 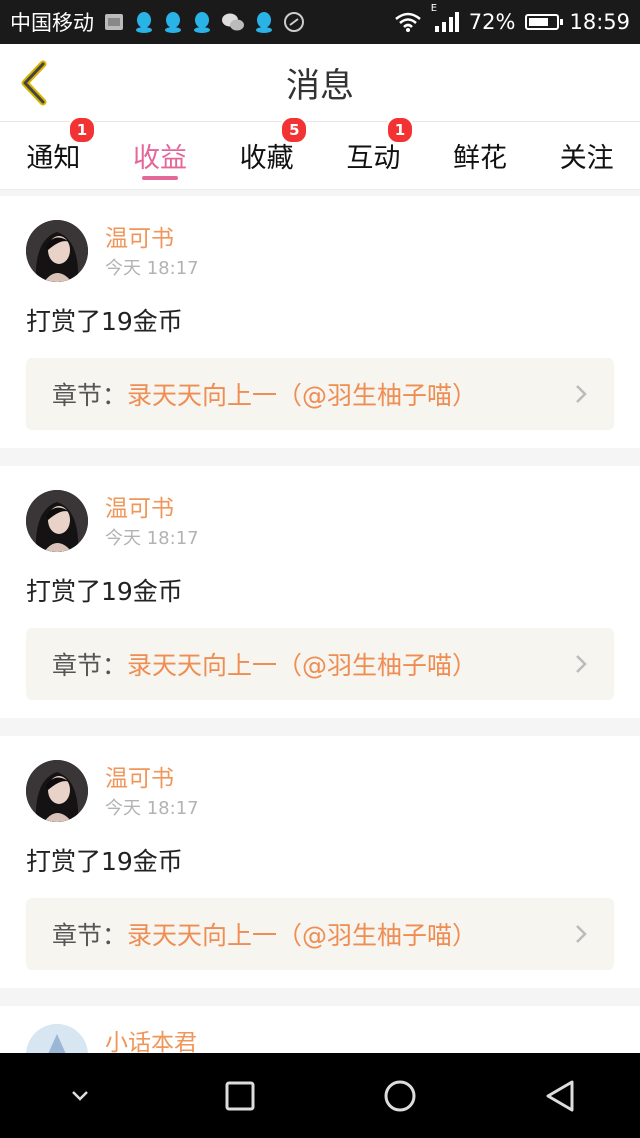 What do you see at coordinates (160, 178) in the screenshot?
I see `active-tab-indicator` at bounding box center [160, 178].